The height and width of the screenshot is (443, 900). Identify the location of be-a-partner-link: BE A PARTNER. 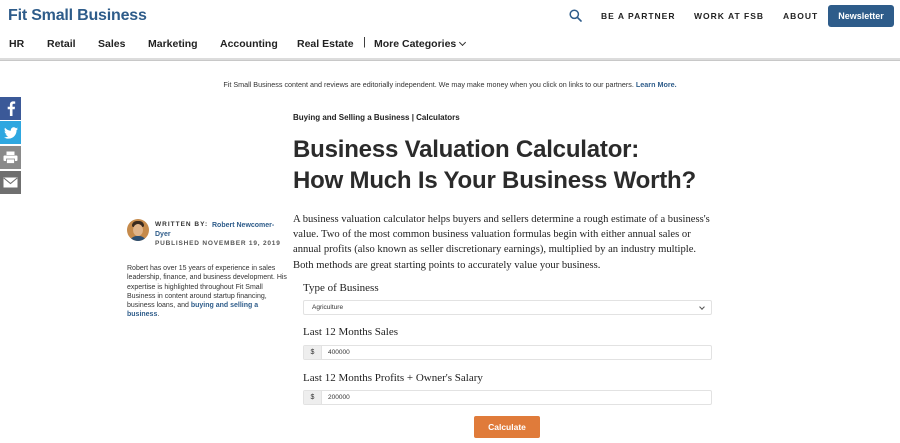
(638, 16).